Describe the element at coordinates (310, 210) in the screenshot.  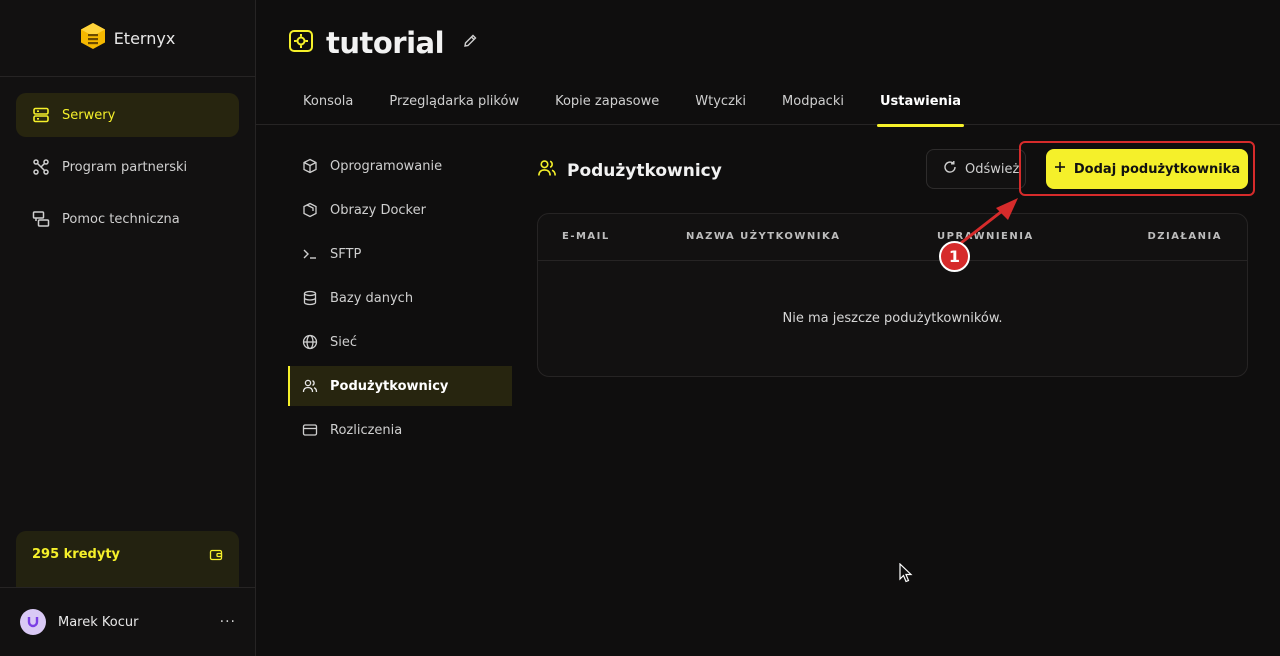
I see `docker-box-icon` at that location.